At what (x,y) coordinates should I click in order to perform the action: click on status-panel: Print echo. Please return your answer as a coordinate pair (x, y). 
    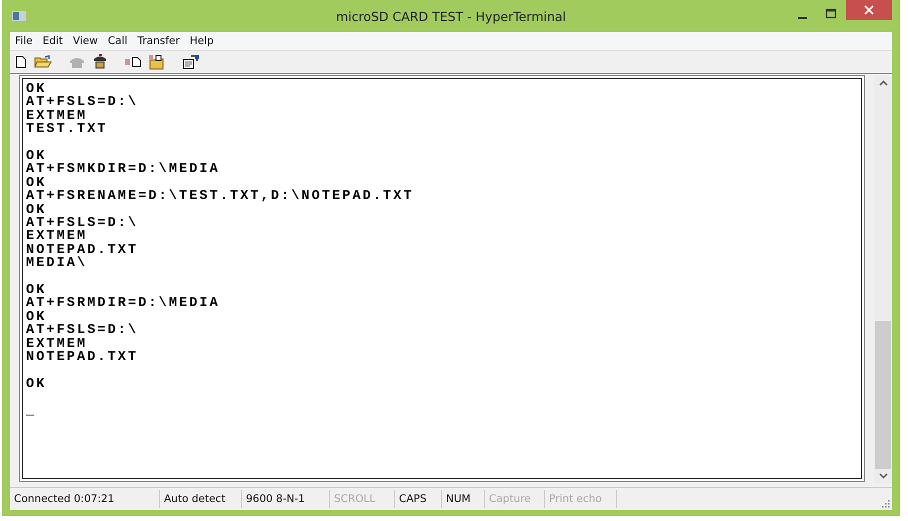
    Looking at the image, I should click on (581, 499).